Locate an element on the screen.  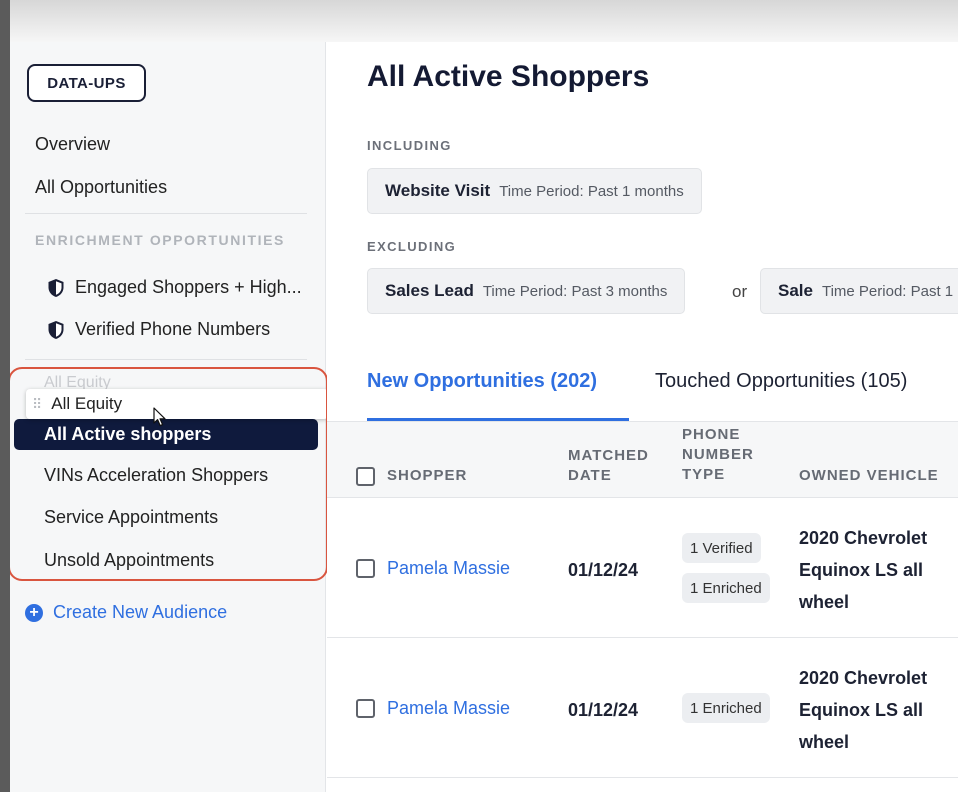
filter-chip-website-visit: Website Visit Time Period: Past 1 months is located at coordinates (534, 191).